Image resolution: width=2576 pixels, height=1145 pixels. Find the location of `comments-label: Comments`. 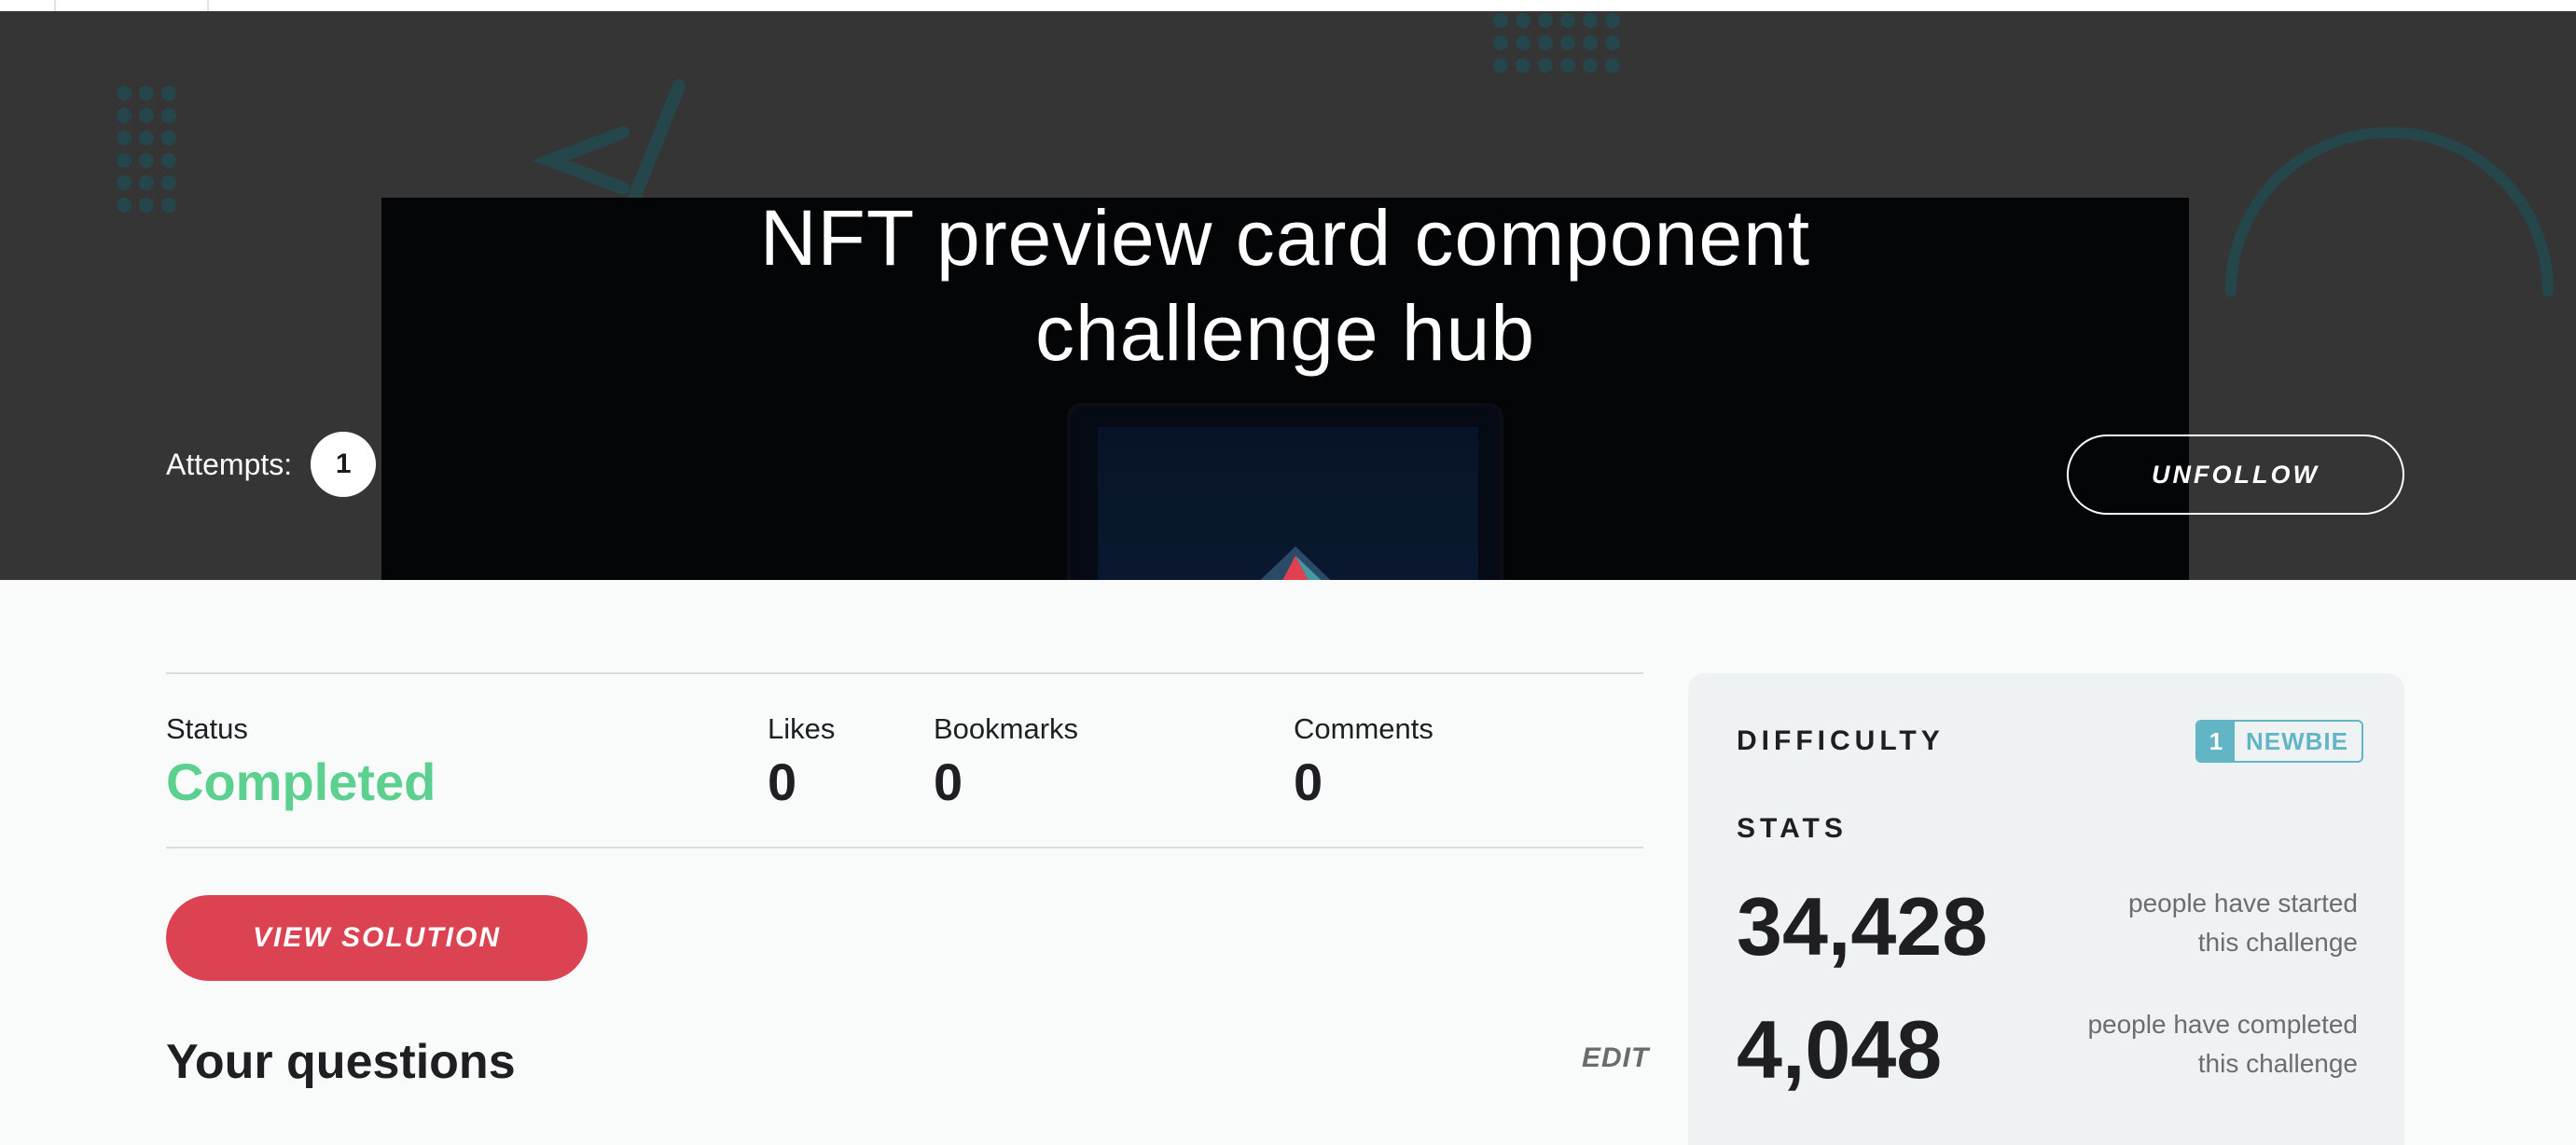

comments-label: Comments is located at coordinates (1363, 728).